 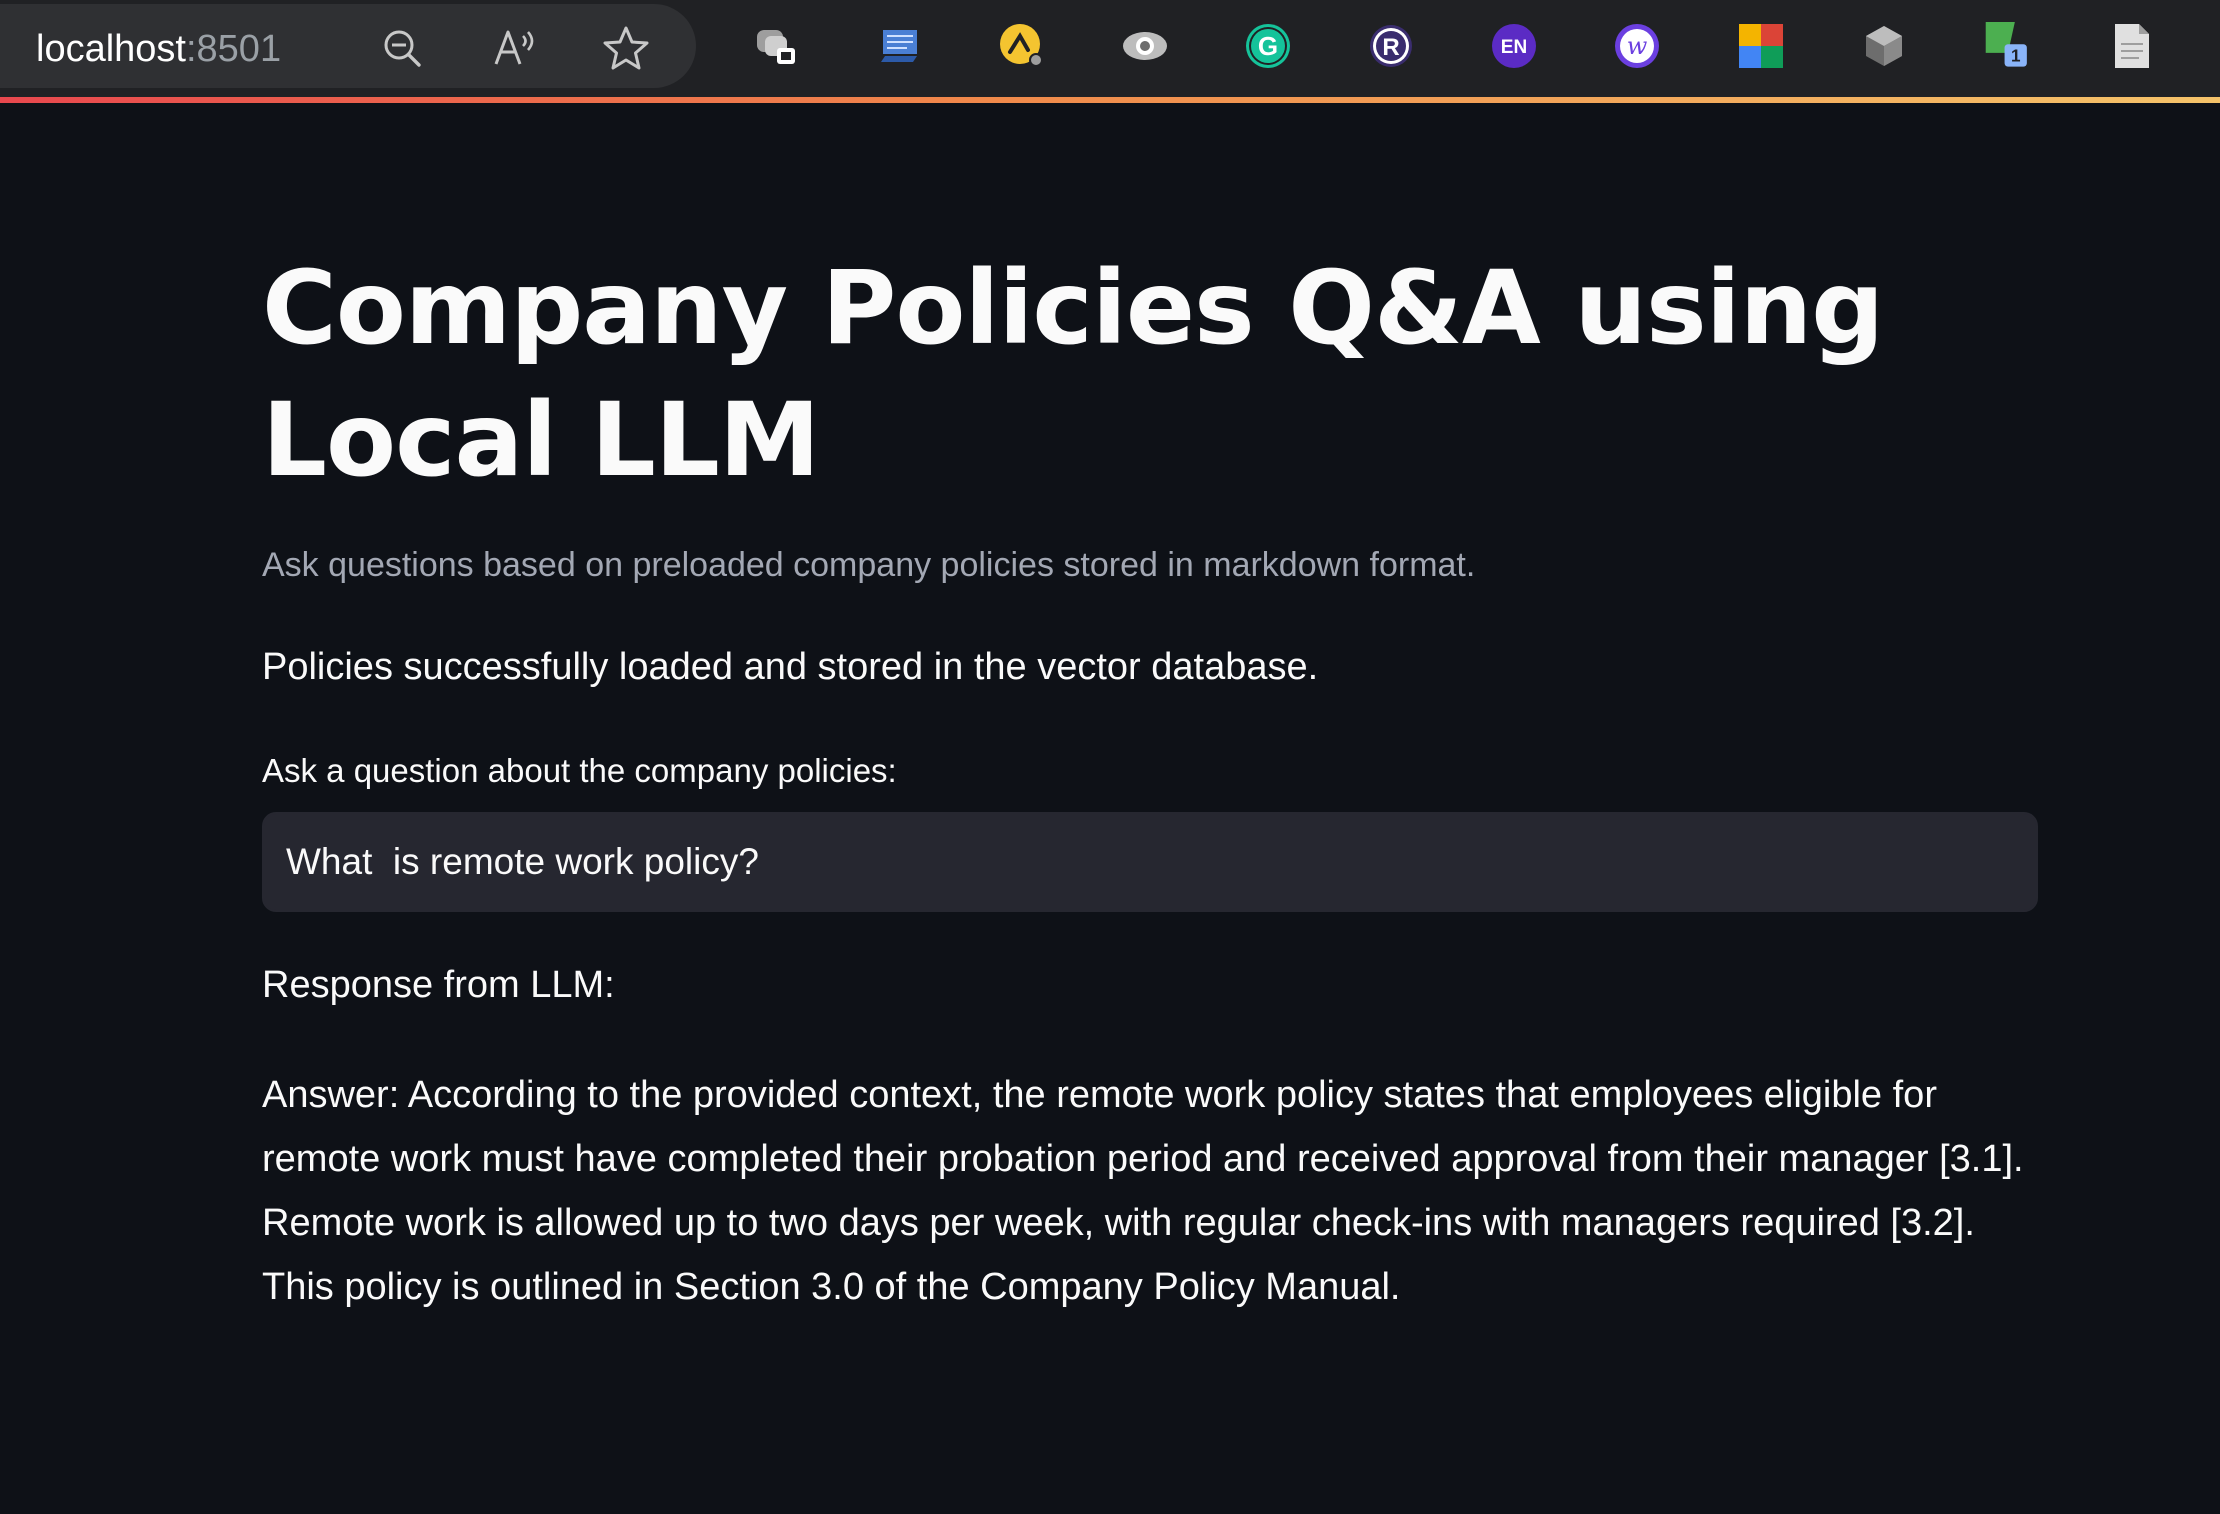 I want to click on grammarly-extension-icon: G, so click(x=1268, y=46).